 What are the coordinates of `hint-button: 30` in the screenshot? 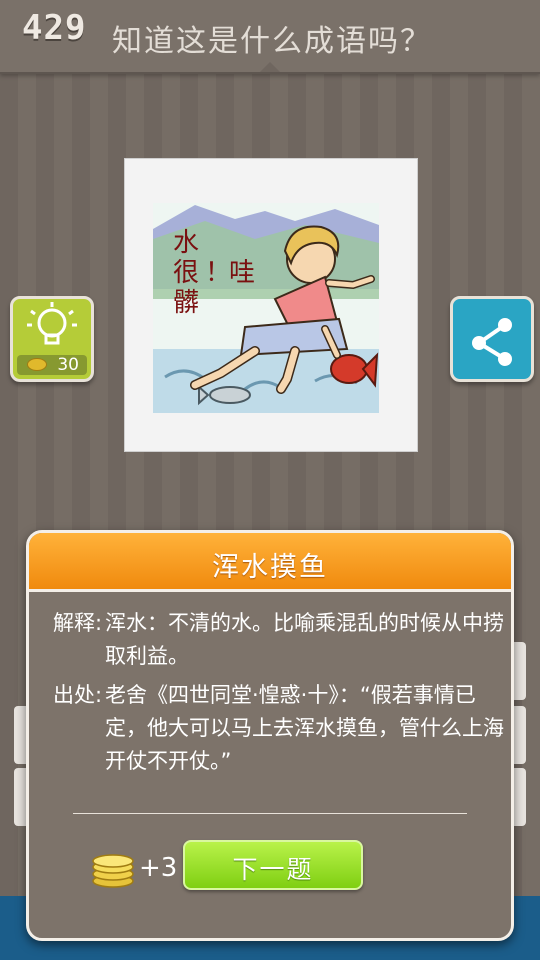 It's located at (52, 339).